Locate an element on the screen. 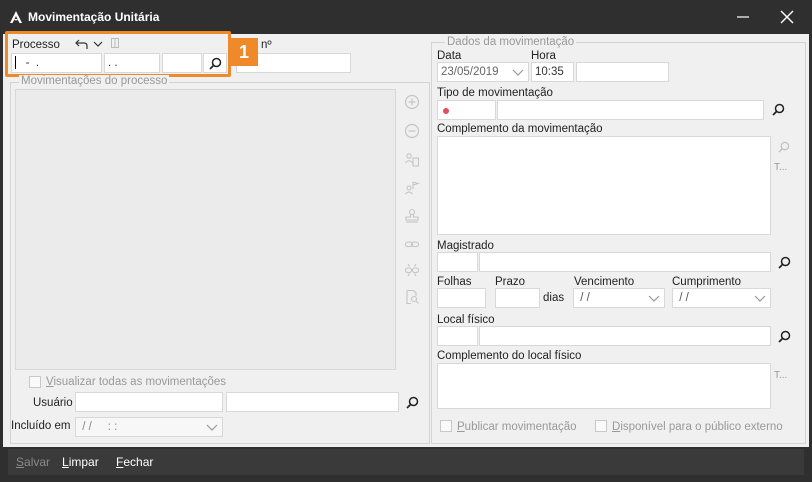  usuario-search-icon is located at coordinates (412, 402).